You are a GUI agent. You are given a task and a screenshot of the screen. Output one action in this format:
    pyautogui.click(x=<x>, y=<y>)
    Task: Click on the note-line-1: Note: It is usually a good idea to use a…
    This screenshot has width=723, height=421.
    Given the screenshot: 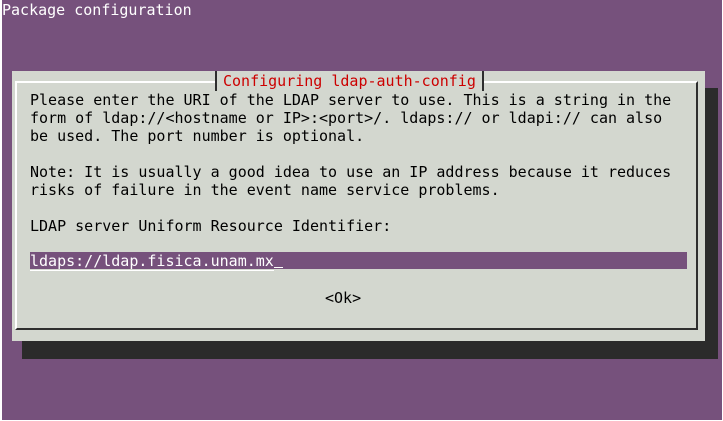 What is the action you would take?
    pyautogui.click(x=351, y=172)
    